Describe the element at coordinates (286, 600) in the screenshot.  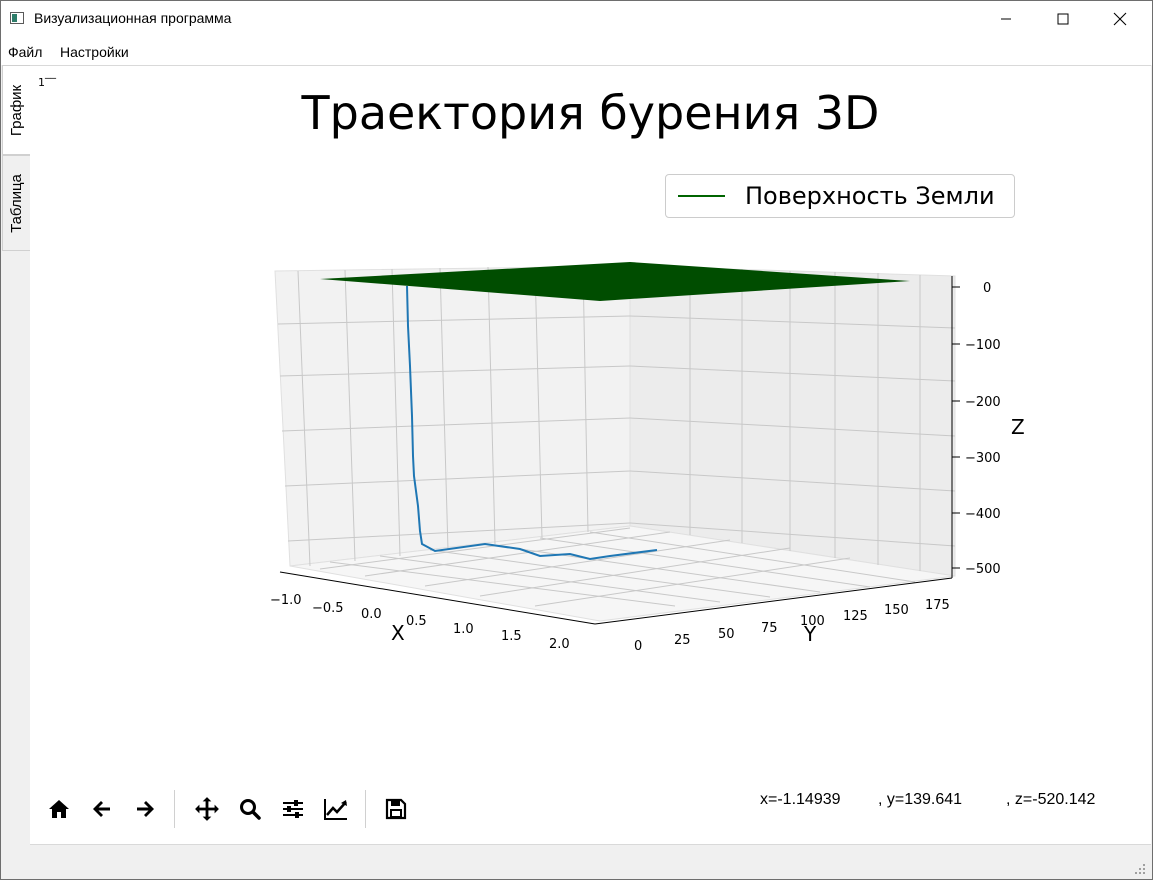
I see `x-tick-label: −1.0` at that location.